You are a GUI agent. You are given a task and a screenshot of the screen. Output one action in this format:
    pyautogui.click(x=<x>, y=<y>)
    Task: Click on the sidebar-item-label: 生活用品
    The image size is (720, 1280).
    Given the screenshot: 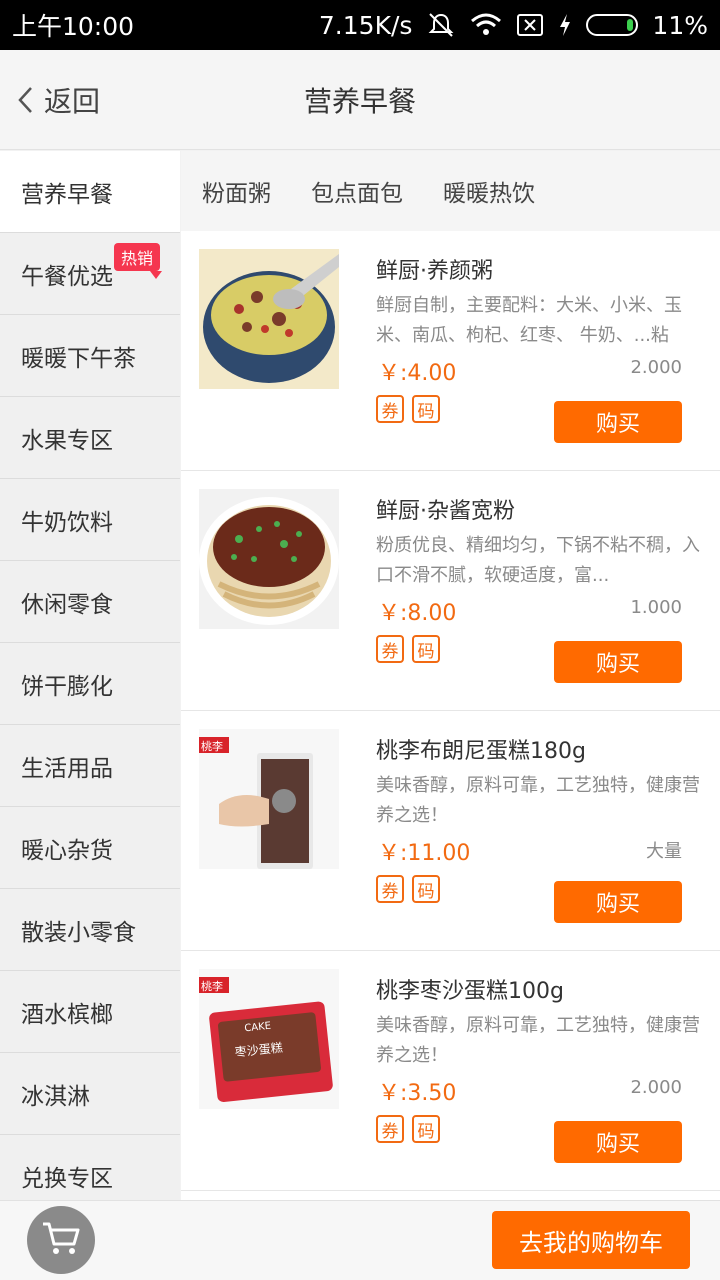 What is the action you would take?
    pyautogui.click(x=67, y=768)
    